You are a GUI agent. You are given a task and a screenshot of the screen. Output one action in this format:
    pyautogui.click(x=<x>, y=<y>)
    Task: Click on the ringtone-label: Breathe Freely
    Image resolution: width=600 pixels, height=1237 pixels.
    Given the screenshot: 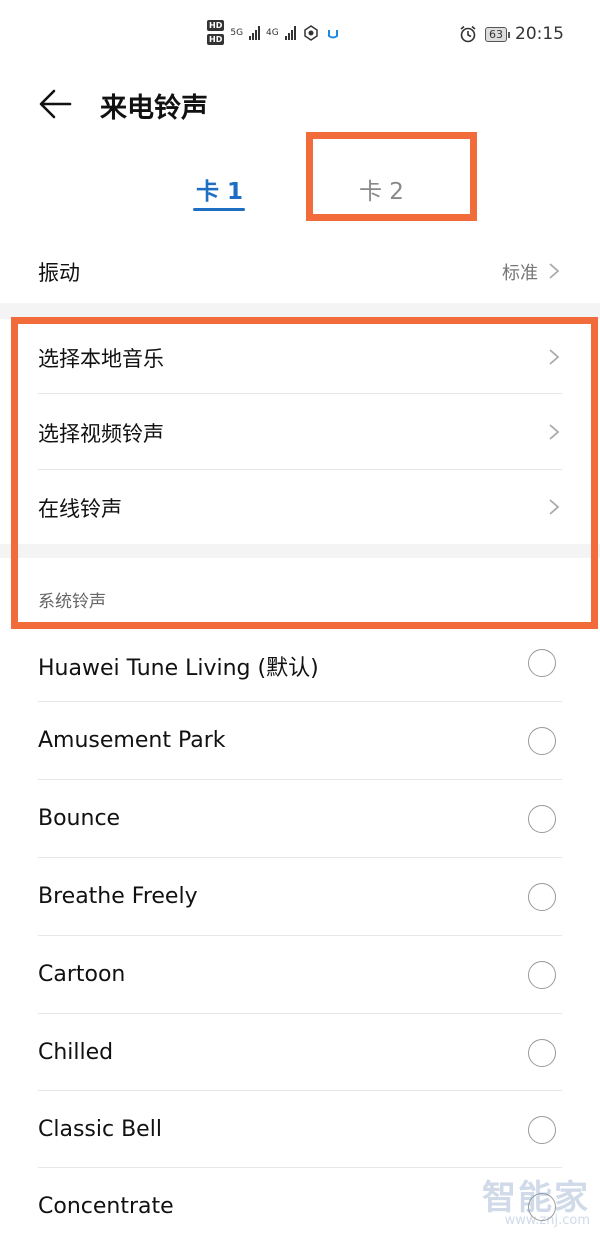 What is the action you would take?
    pyautogui.click(x=118, y=896)
    